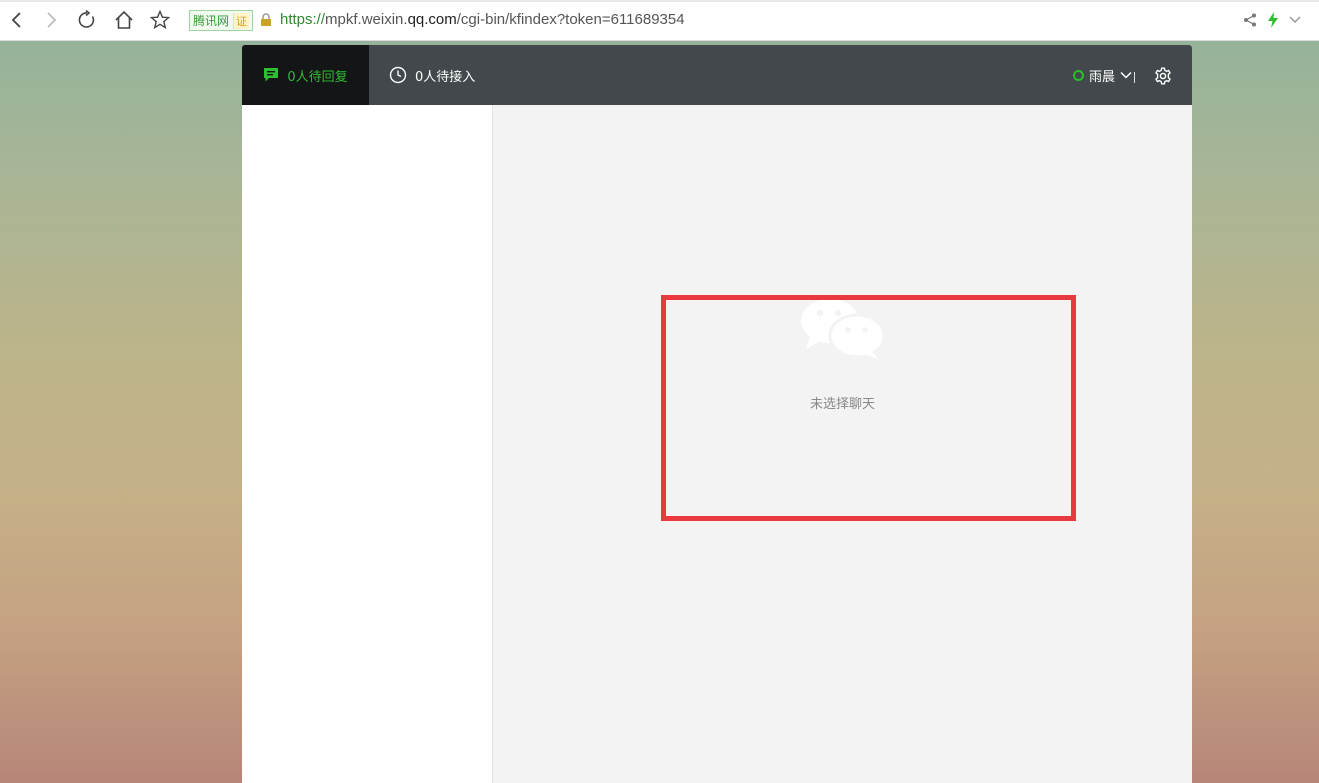  I want to click on forward-button, so click(51, 20).